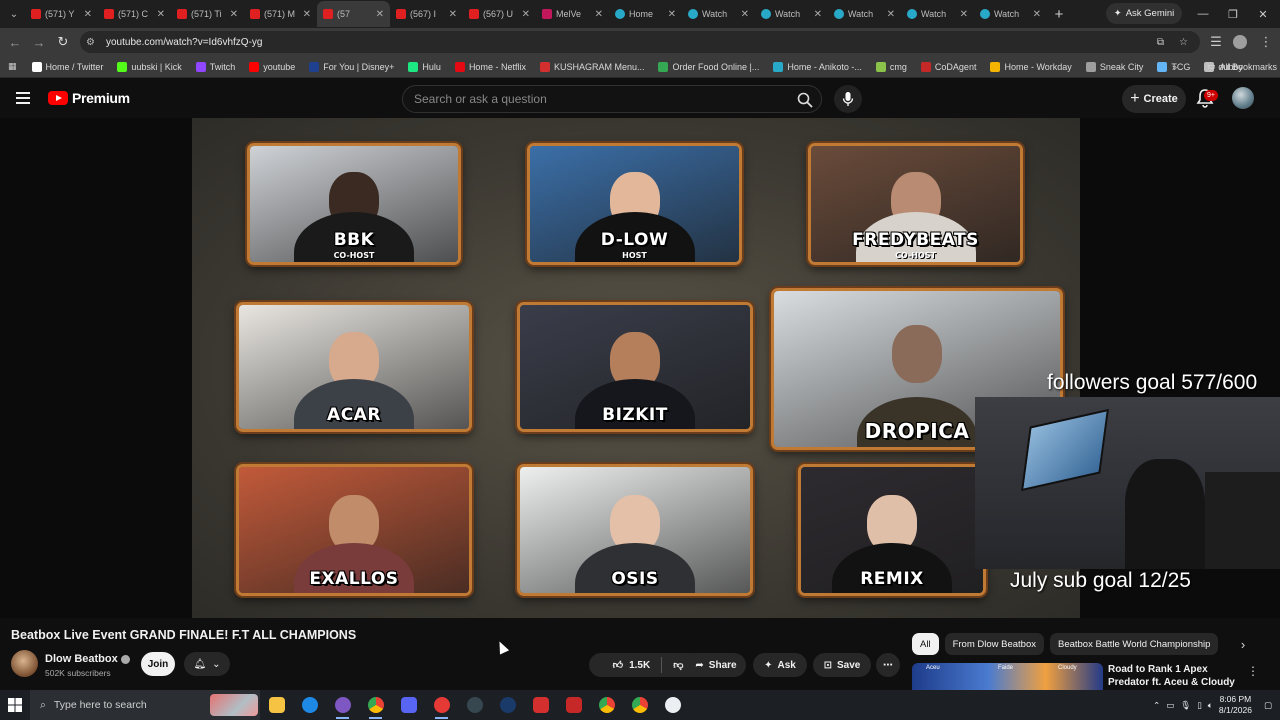 This screenshot has width=1280, height=720. I want to click on discord-icon, so click(408, 705).